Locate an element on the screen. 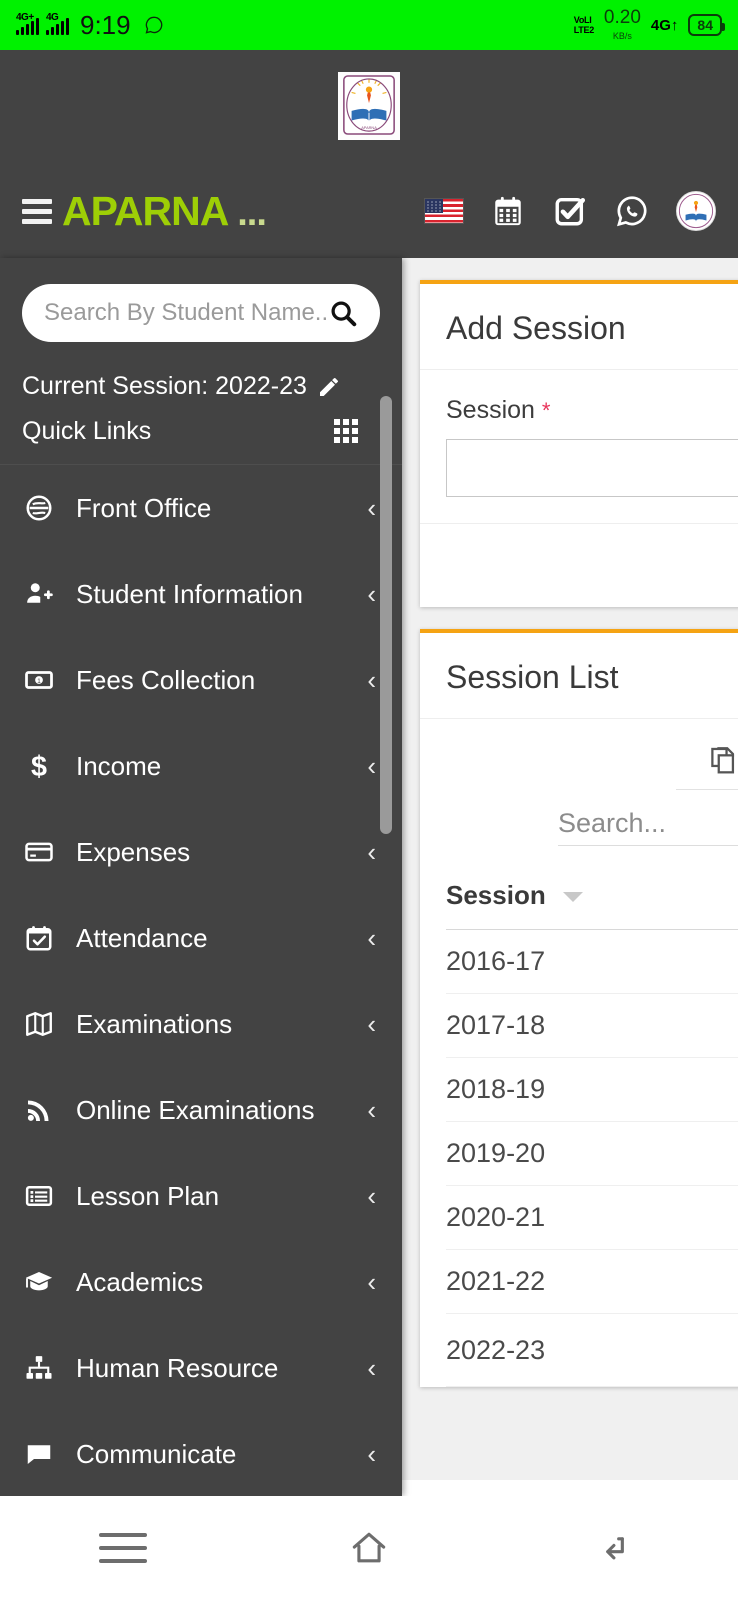 This screenshot has width=738, height=1600. whatsapp-icon is located at coordinates (632, 211).